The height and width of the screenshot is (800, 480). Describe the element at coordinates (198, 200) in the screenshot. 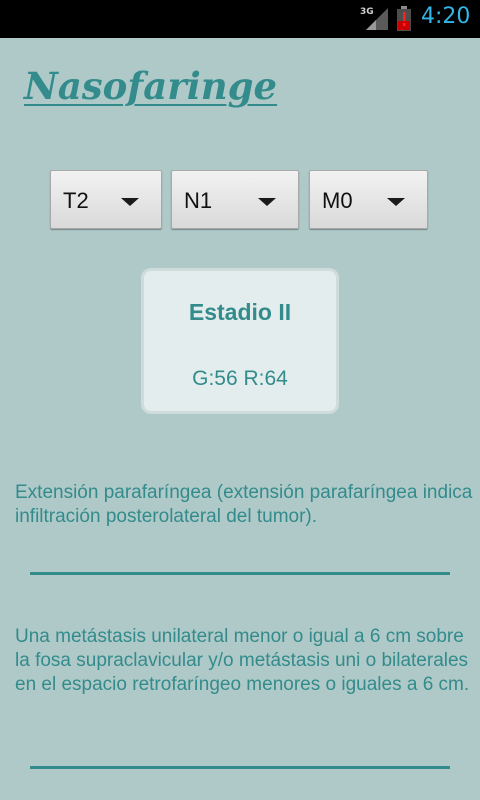

I see `n-stage-value: N1` at that location.